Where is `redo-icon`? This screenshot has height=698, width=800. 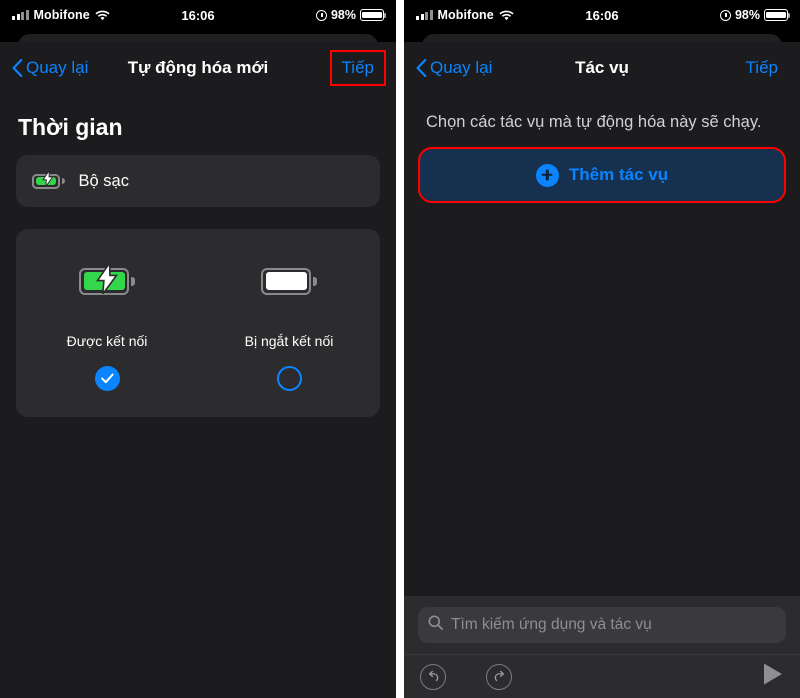
redo-icon is located at coordinates (499, 676).